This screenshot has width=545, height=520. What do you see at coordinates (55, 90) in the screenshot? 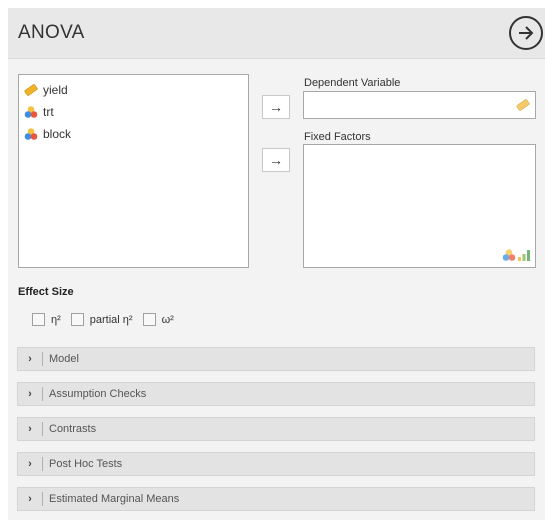
I see `variable-label: yield` at bounding box center [55, 90].